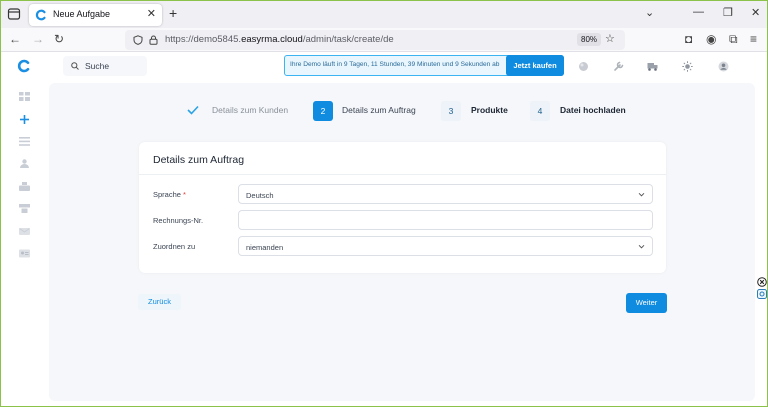  I want to click on maximize-icon: ❐, so click(728, 12).